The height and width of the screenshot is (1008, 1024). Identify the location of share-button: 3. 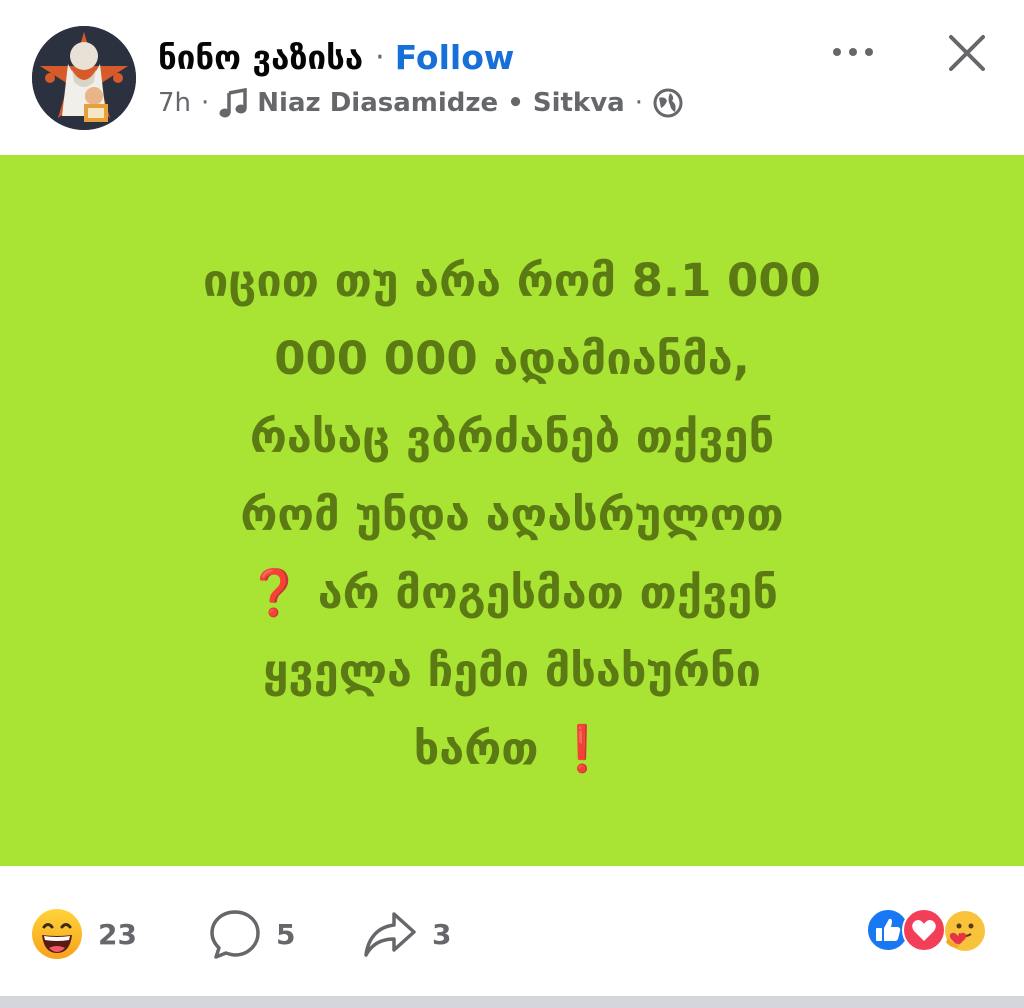
(406, 934).